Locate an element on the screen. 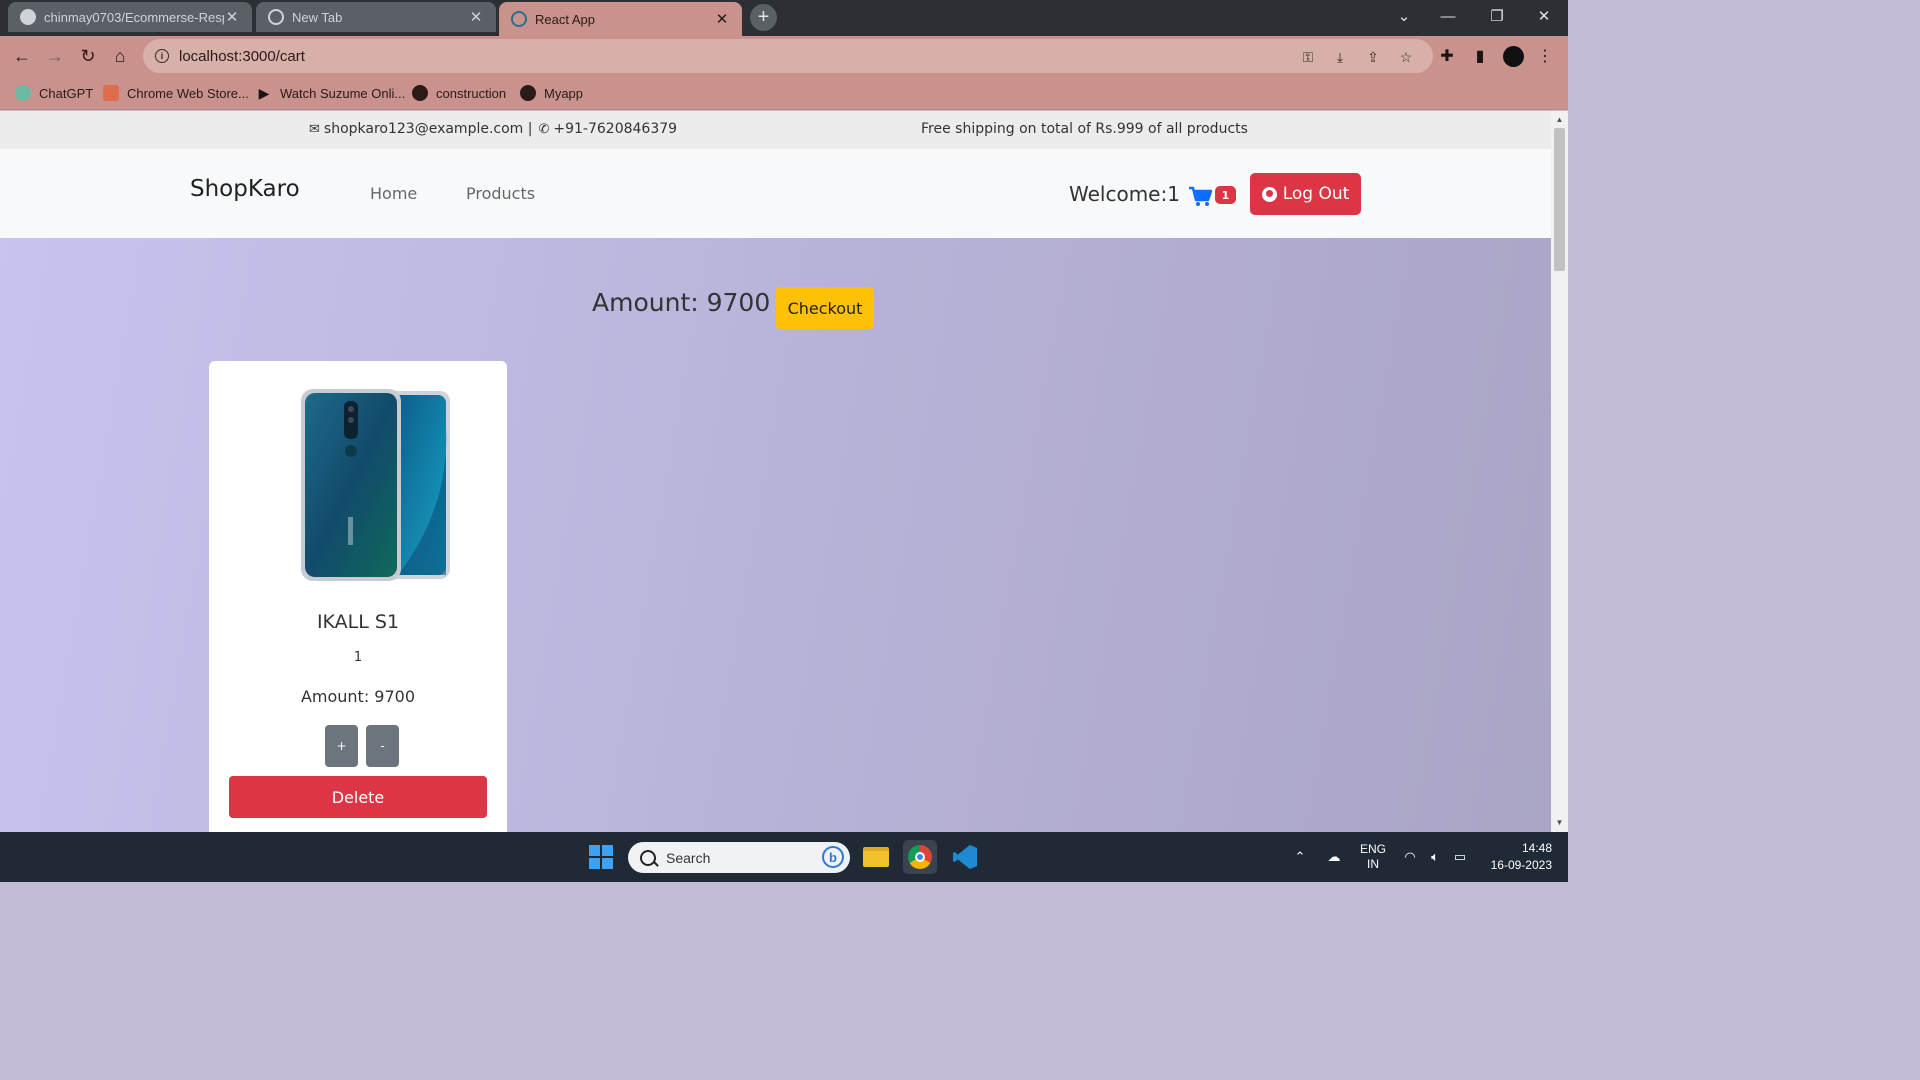  chrome-icon is located at coordinates (276, 17).